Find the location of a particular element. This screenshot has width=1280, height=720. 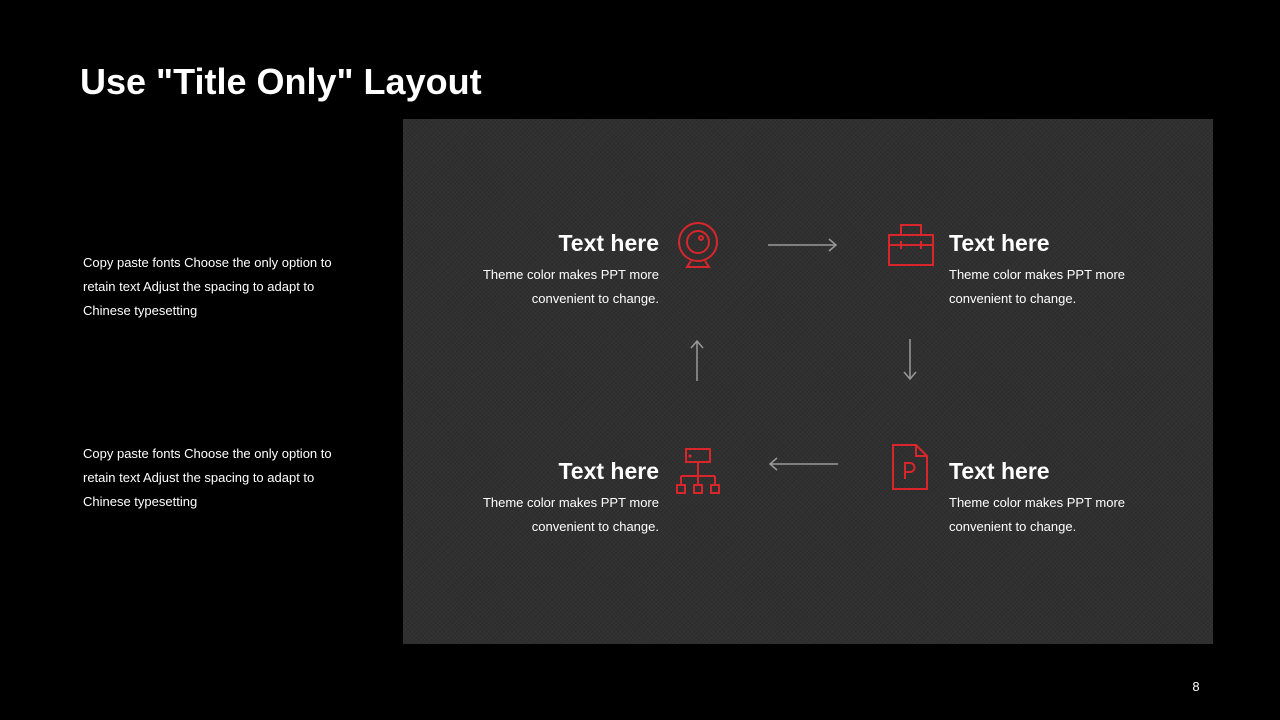

slide-title: Use "Title Only" Layout is located at coordinates (281, 81).